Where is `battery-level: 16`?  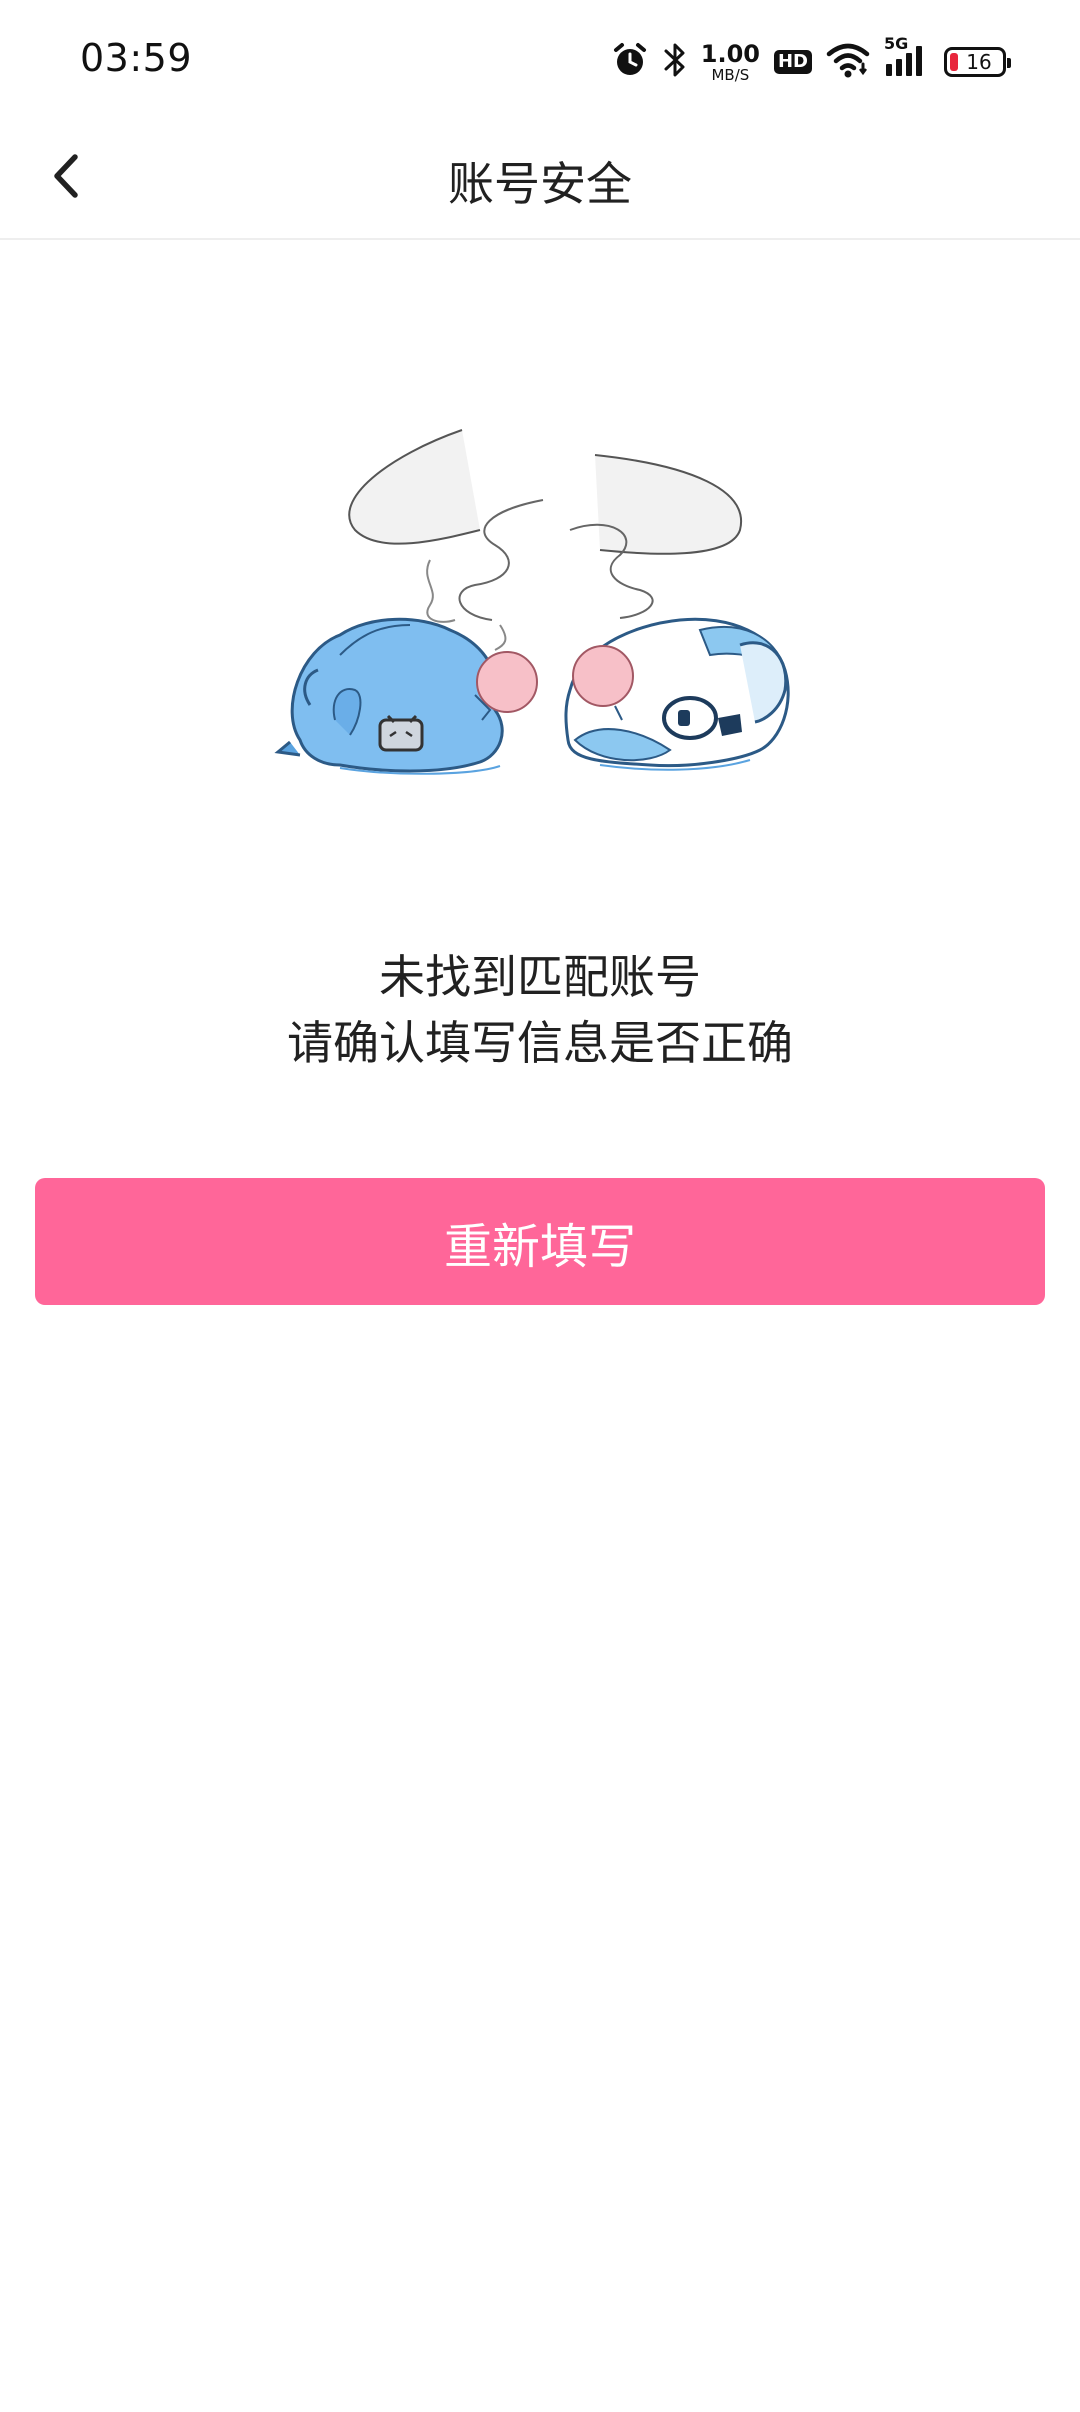
battery-level: 16 is located at coordinates (979, 62).